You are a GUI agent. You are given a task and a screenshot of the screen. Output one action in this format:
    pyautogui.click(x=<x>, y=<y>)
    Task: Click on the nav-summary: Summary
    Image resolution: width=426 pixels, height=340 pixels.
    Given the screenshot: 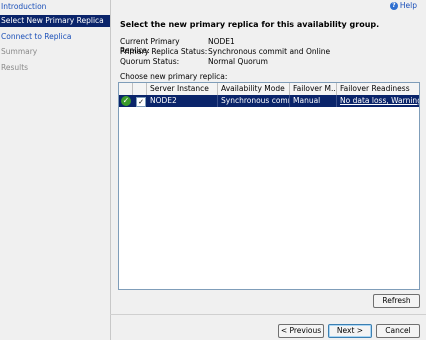 What is the action you would take?
    pyautogui.click(x=19, y=51)
    